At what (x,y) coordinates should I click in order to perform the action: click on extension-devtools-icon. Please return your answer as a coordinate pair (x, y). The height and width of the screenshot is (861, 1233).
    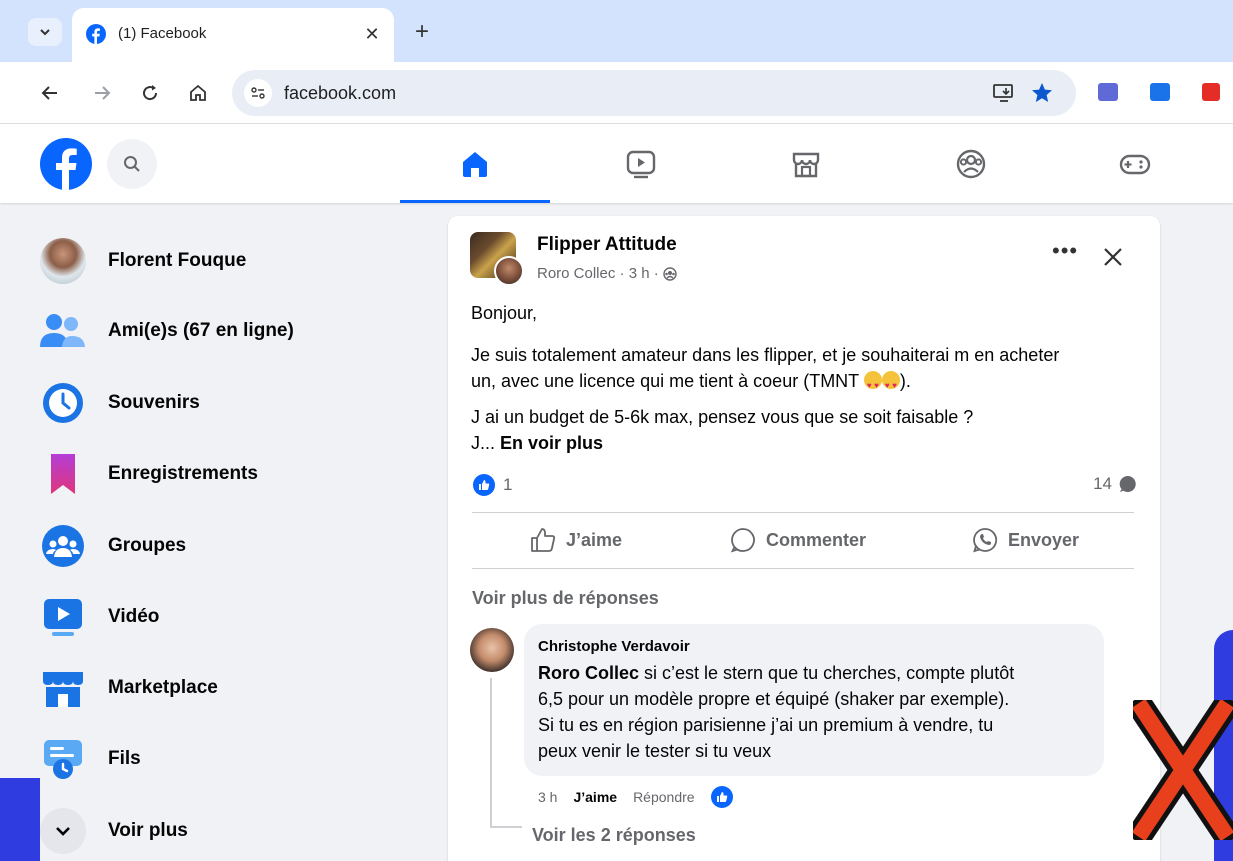
    Looking at the image, I should click on (1108, 92).